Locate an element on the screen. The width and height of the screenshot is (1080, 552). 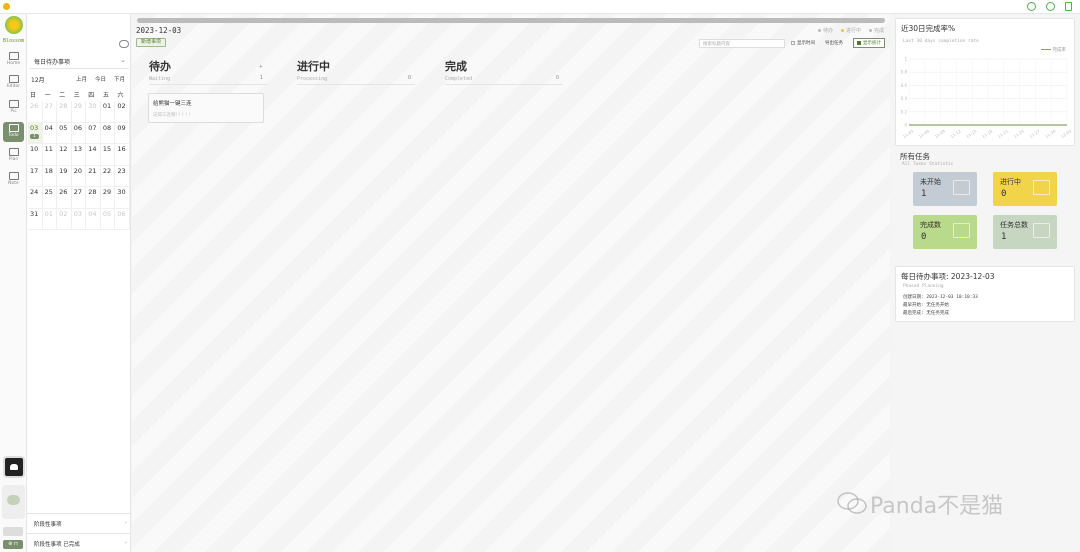
x-tick-label: 11-21 is located at coordinates (1003, 133).